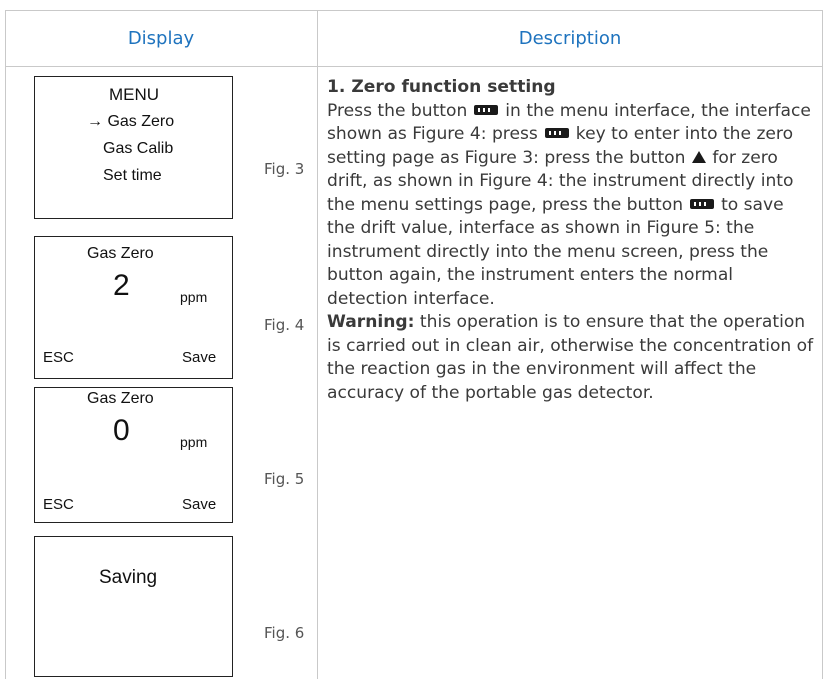 This screenshot has height=679, width=828. What do you see at coordinates (414, 66) in the screenshot?
I see `table-header-divider` at bounding box center [414, 66].